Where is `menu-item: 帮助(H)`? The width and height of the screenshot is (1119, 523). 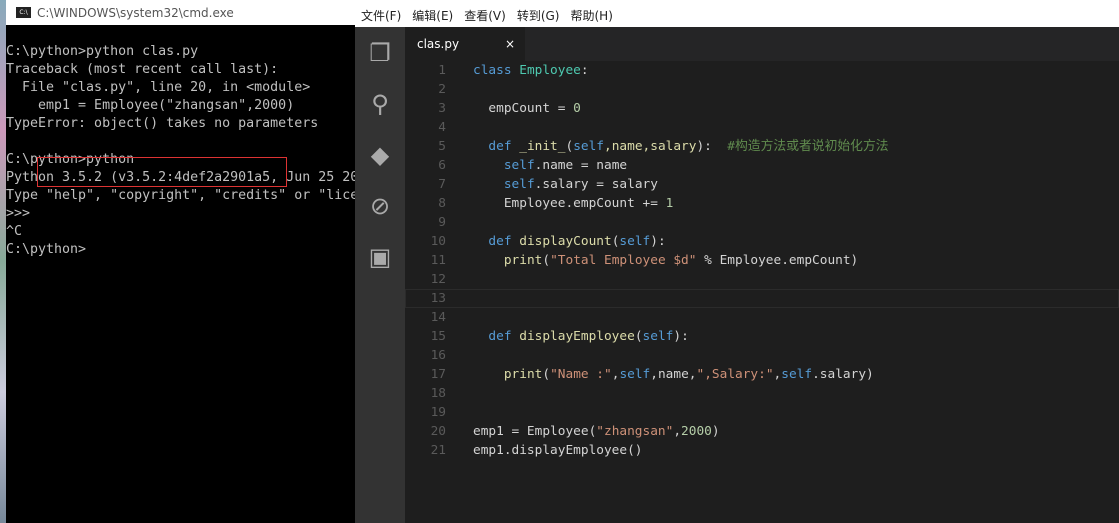 menu-item: 帮助(H) is located at coordinates (591, 15).